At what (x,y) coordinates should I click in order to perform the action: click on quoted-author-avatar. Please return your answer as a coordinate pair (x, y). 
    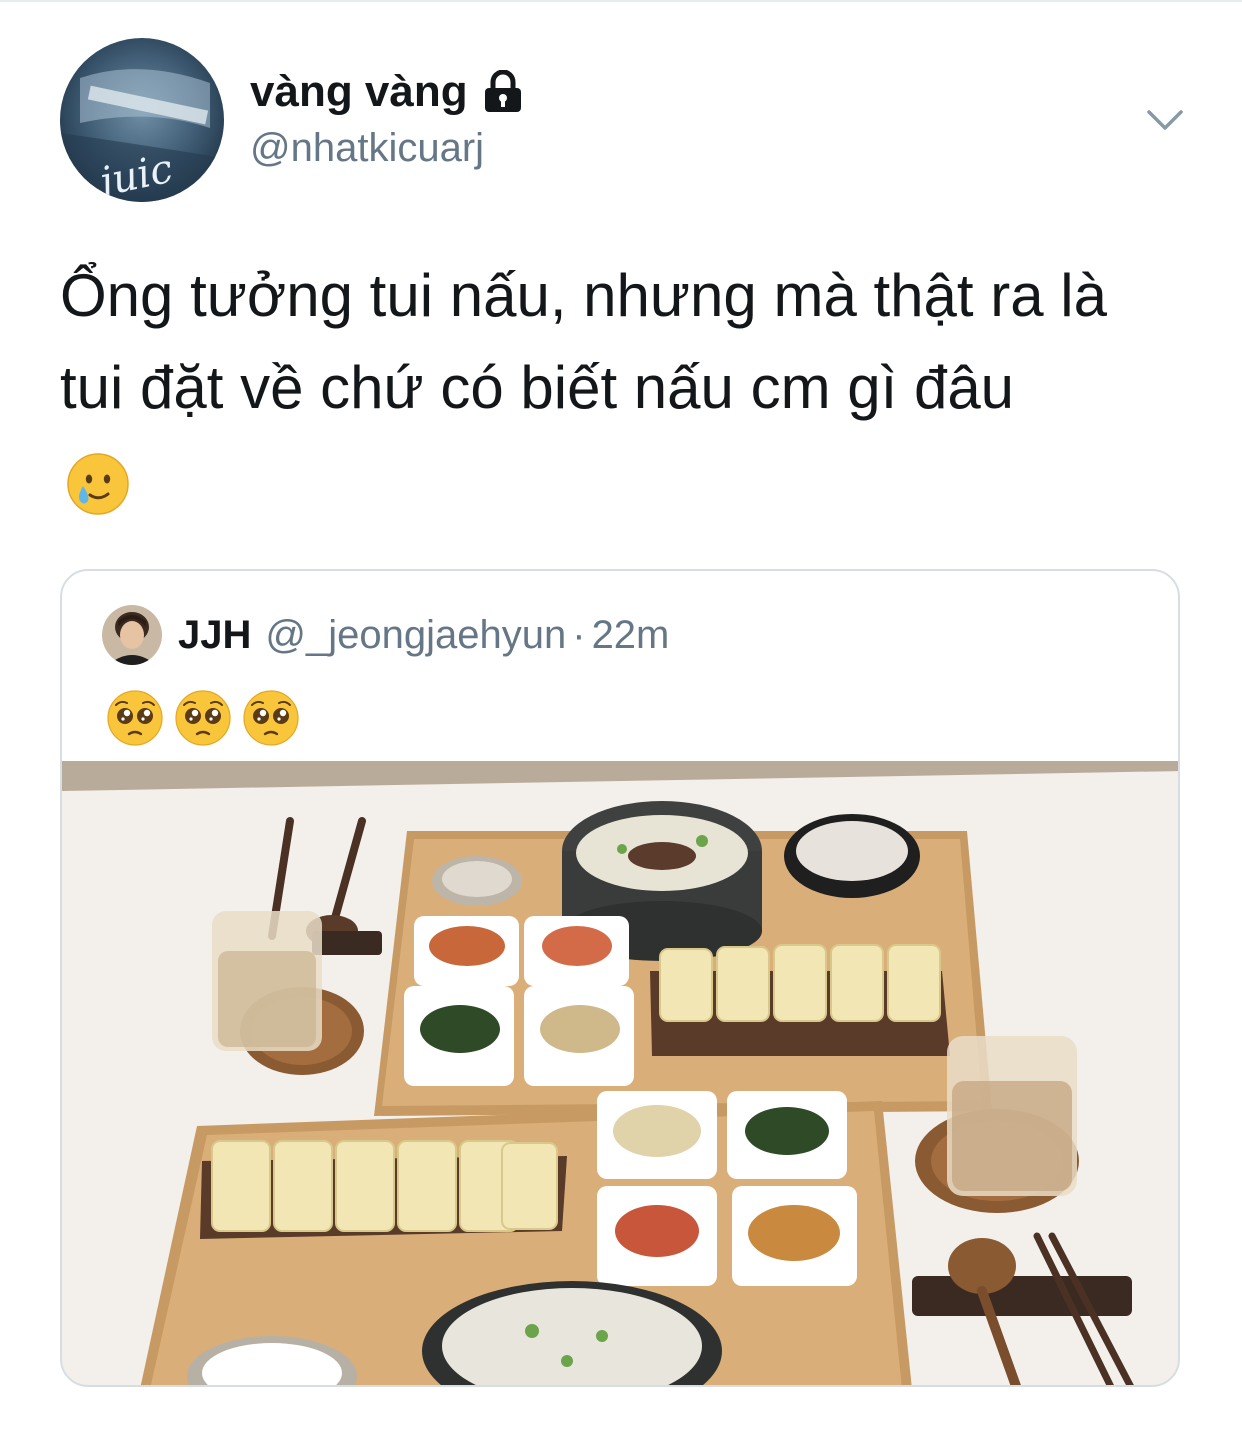
    Looking at the image, I should click on (132, 635).